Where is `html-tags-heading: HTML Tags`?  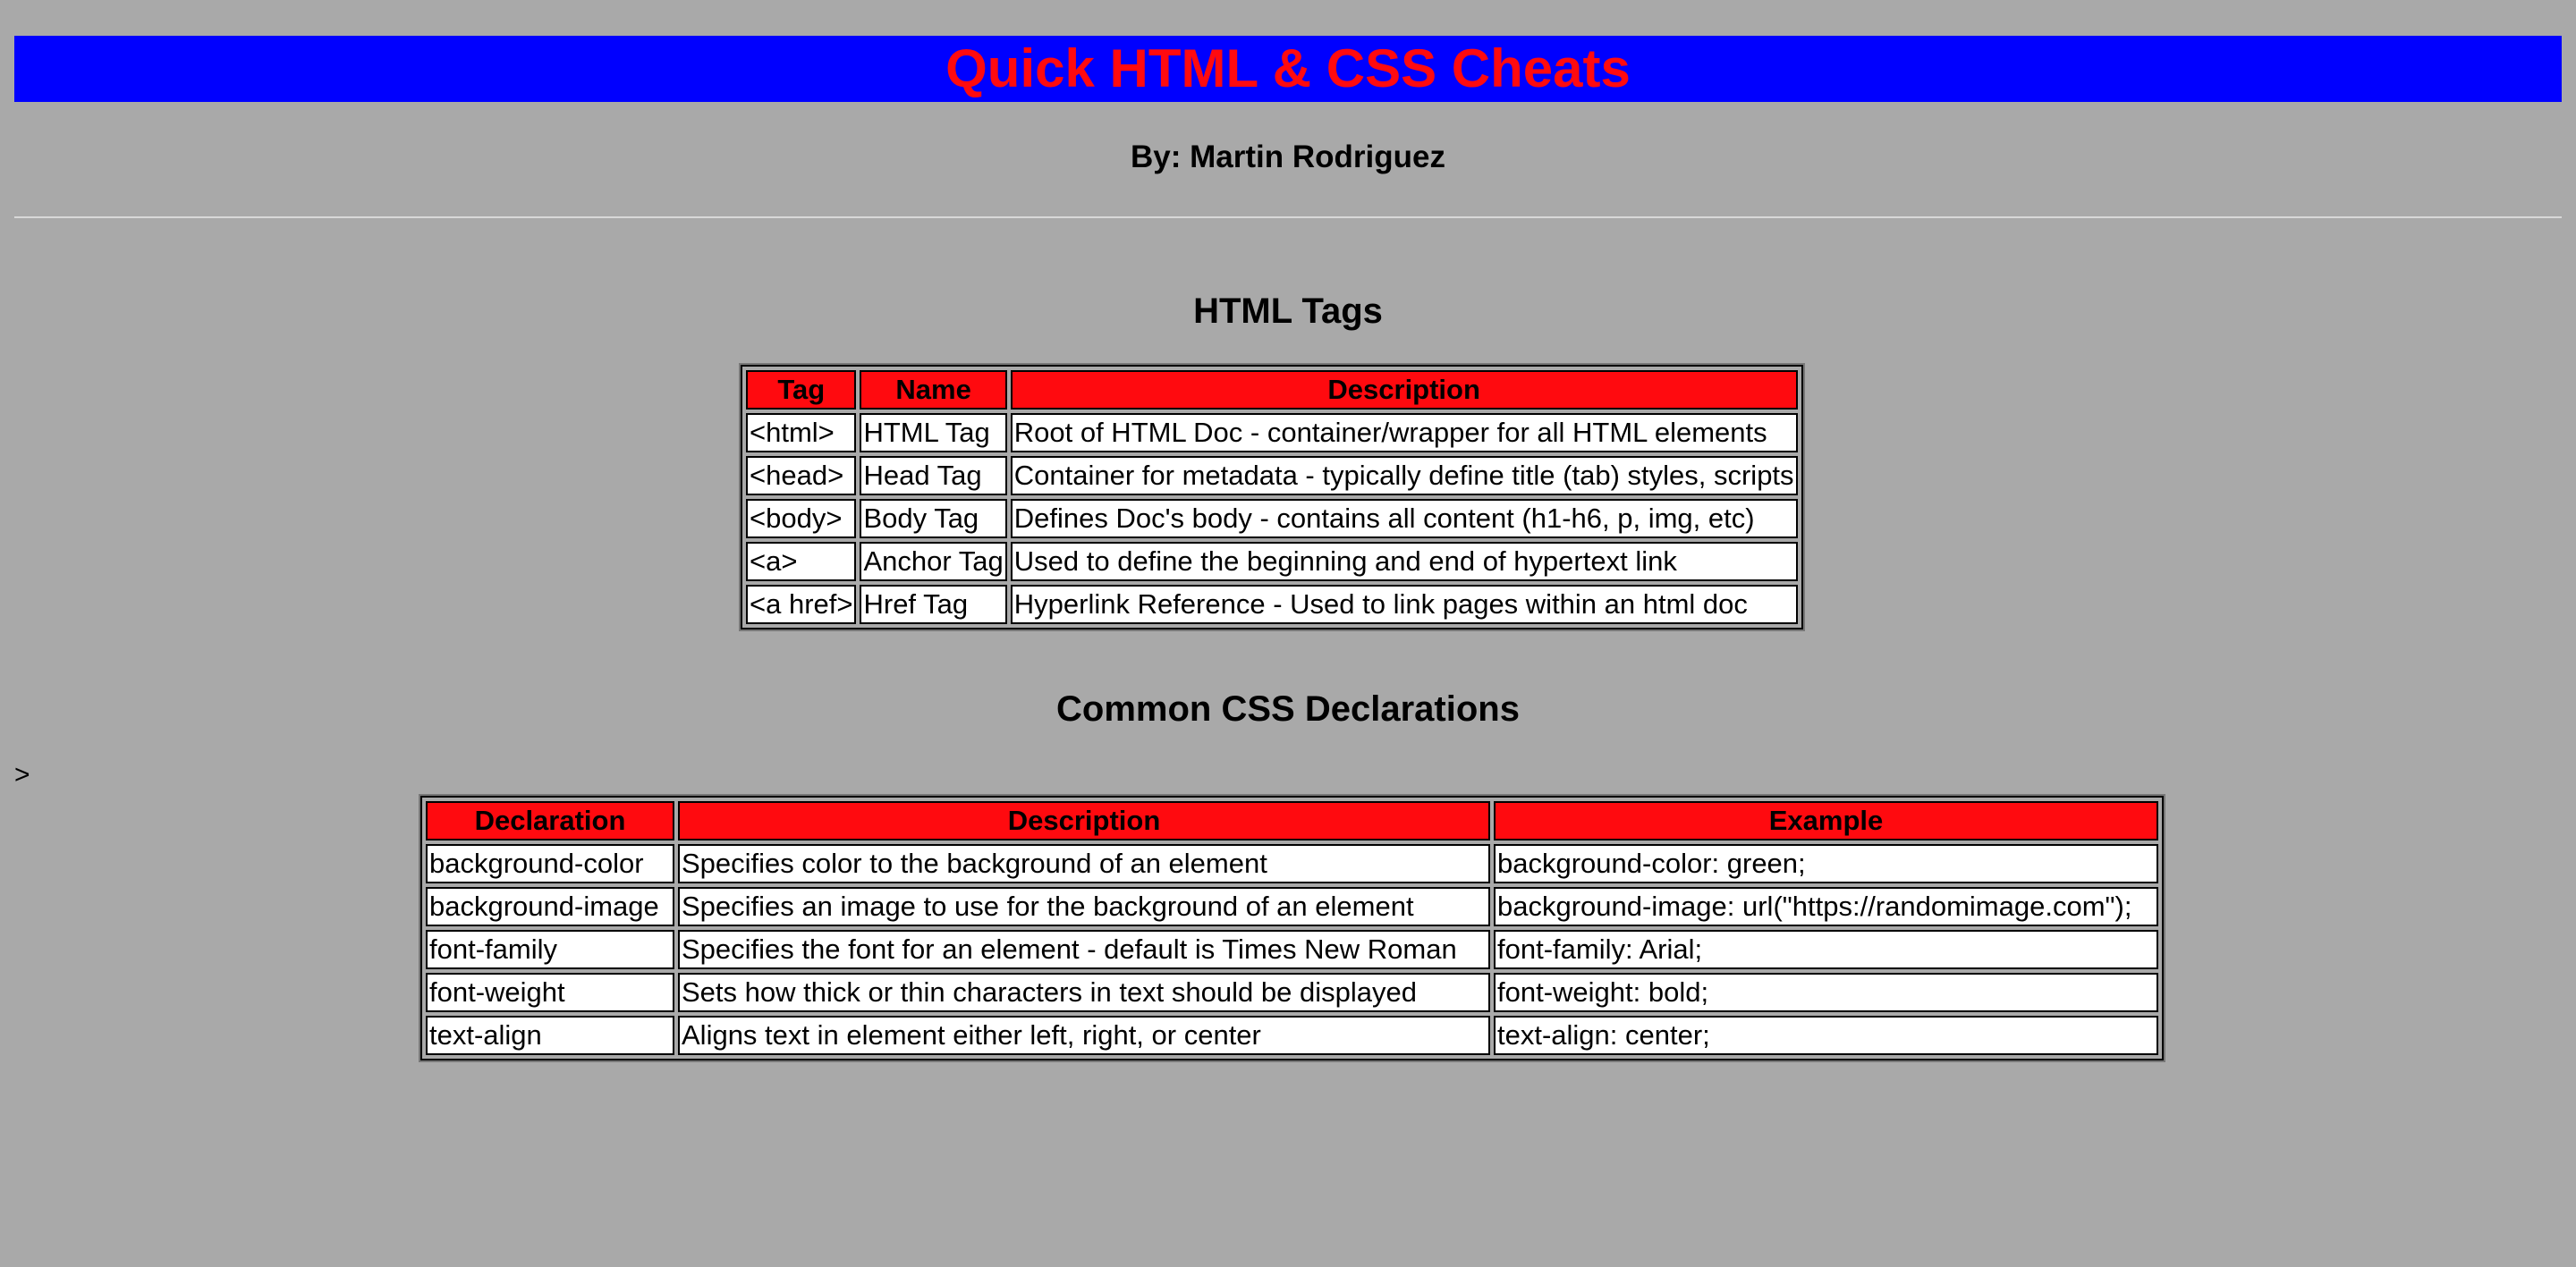 html-tags-heading: HTML Tags is located at coordinates (1288, 311).